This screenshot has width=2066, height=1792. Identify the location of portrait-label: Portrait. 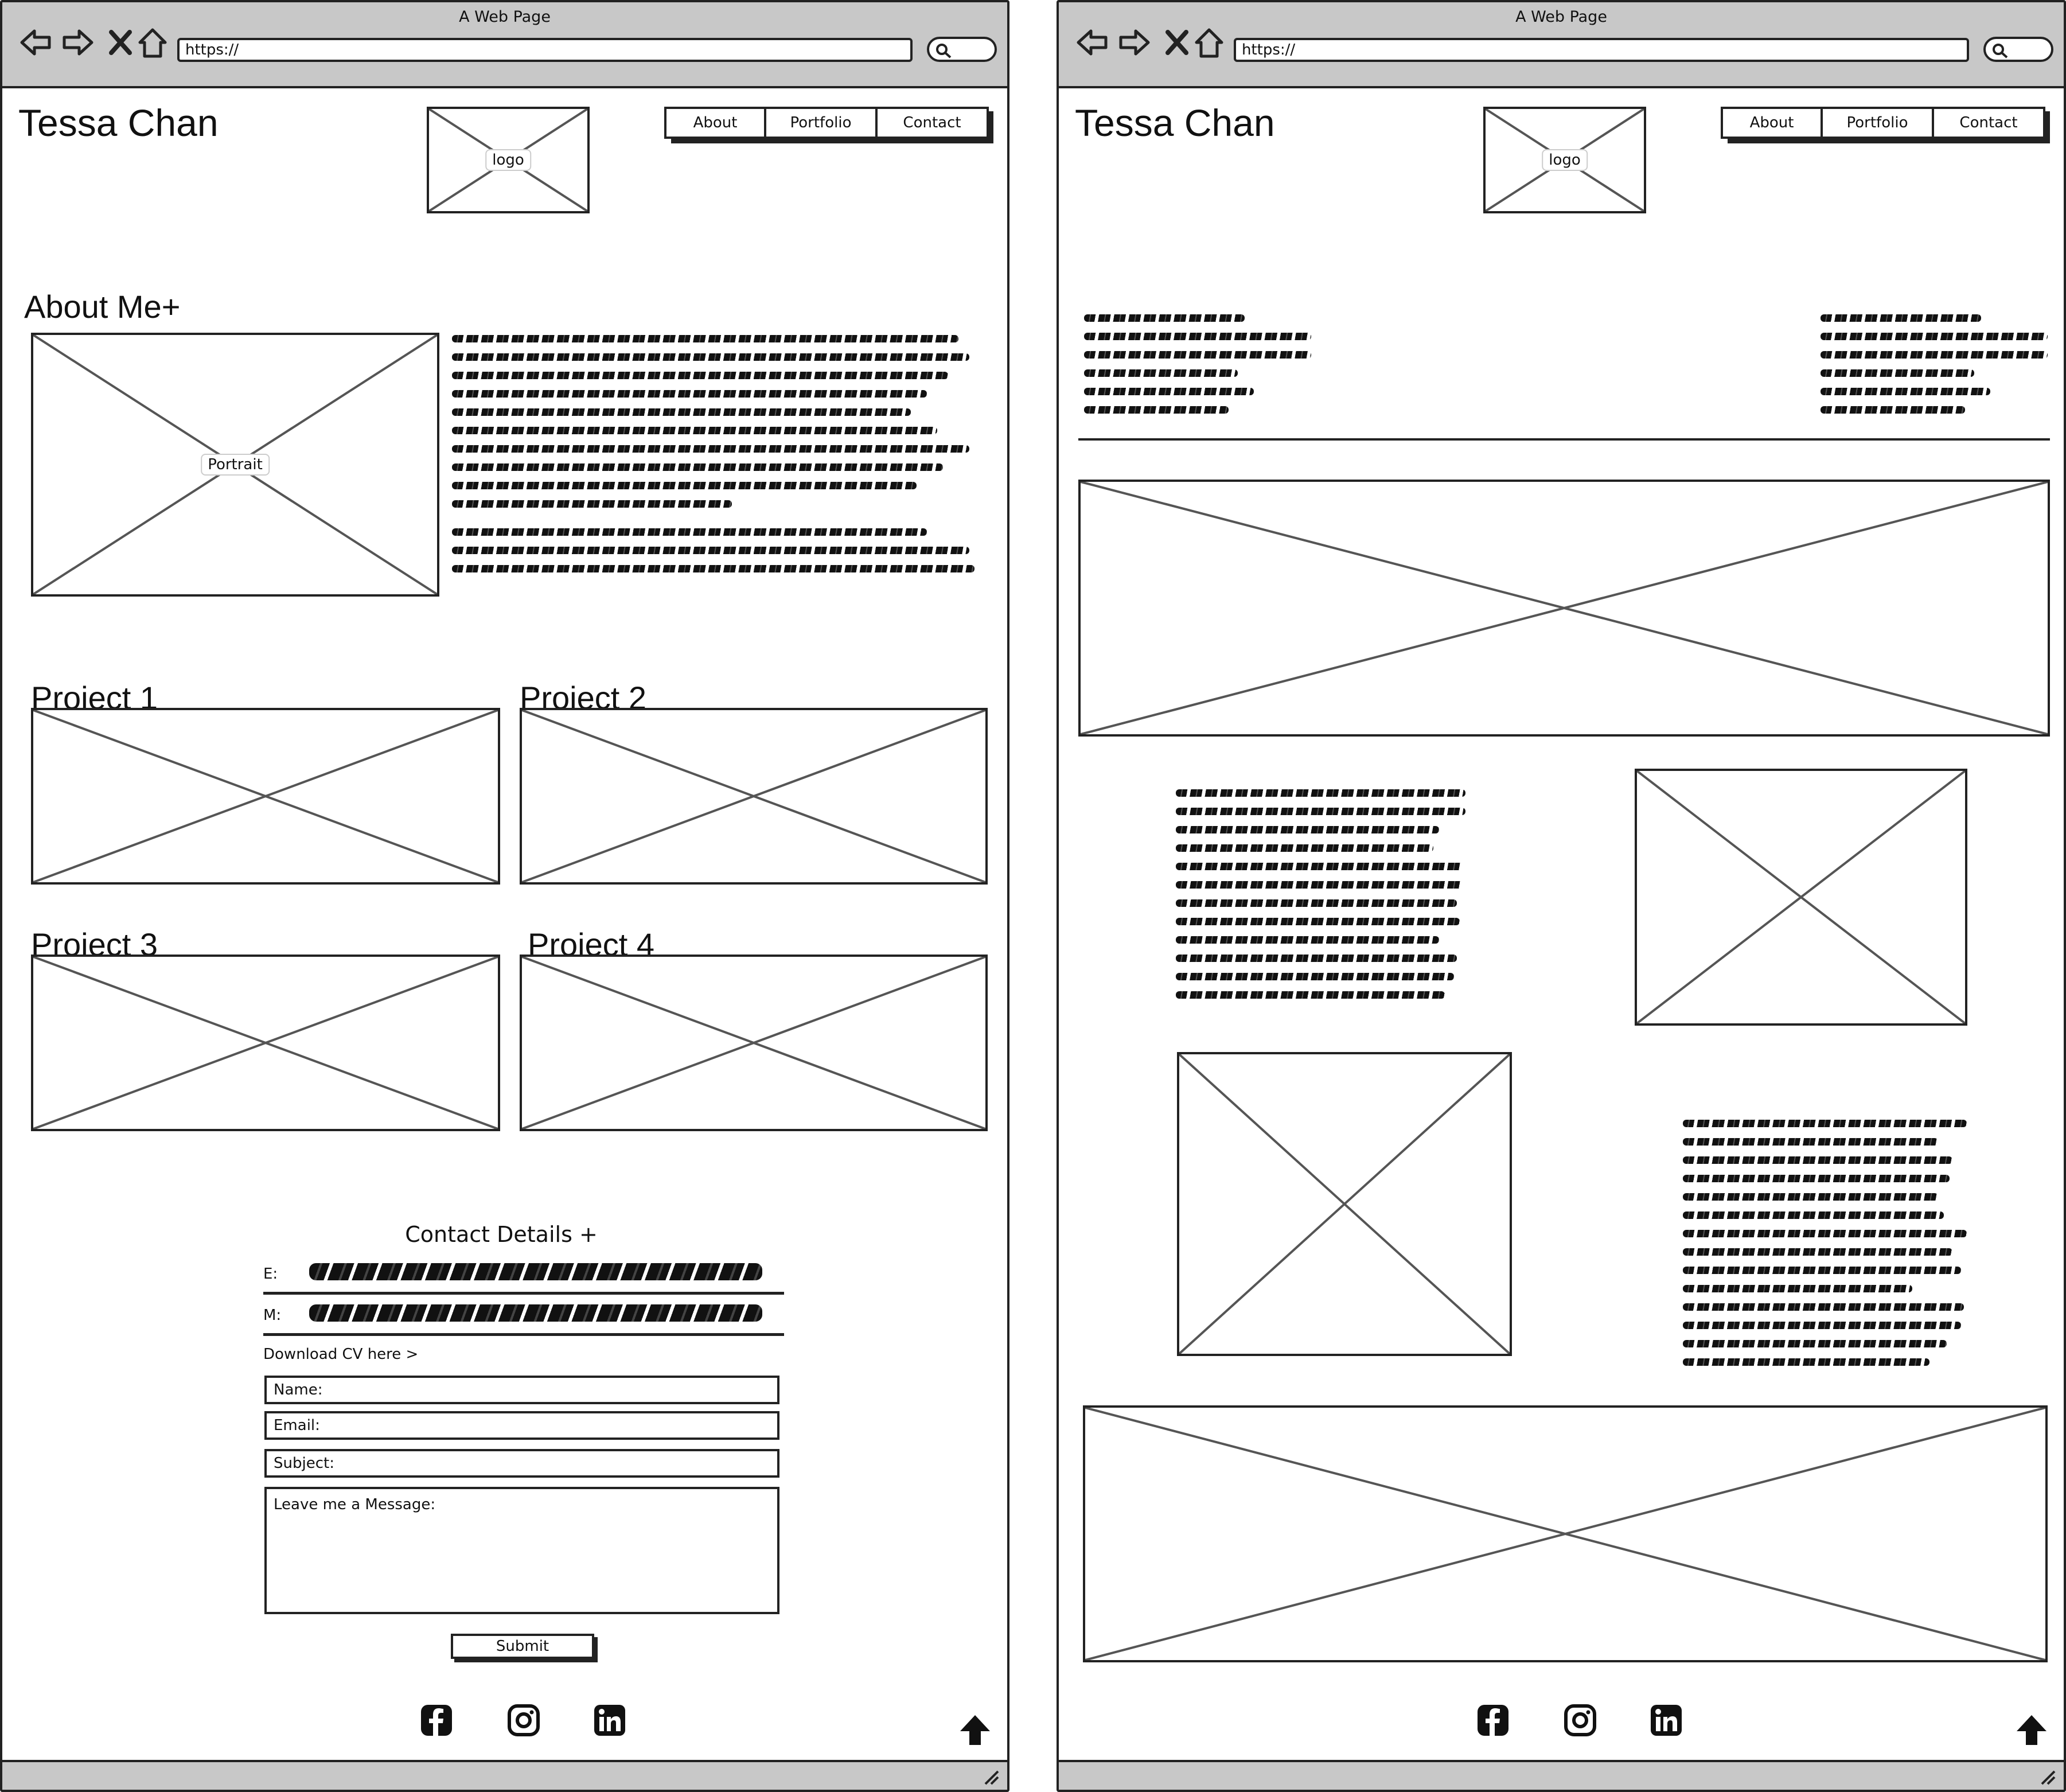
(235, 465).